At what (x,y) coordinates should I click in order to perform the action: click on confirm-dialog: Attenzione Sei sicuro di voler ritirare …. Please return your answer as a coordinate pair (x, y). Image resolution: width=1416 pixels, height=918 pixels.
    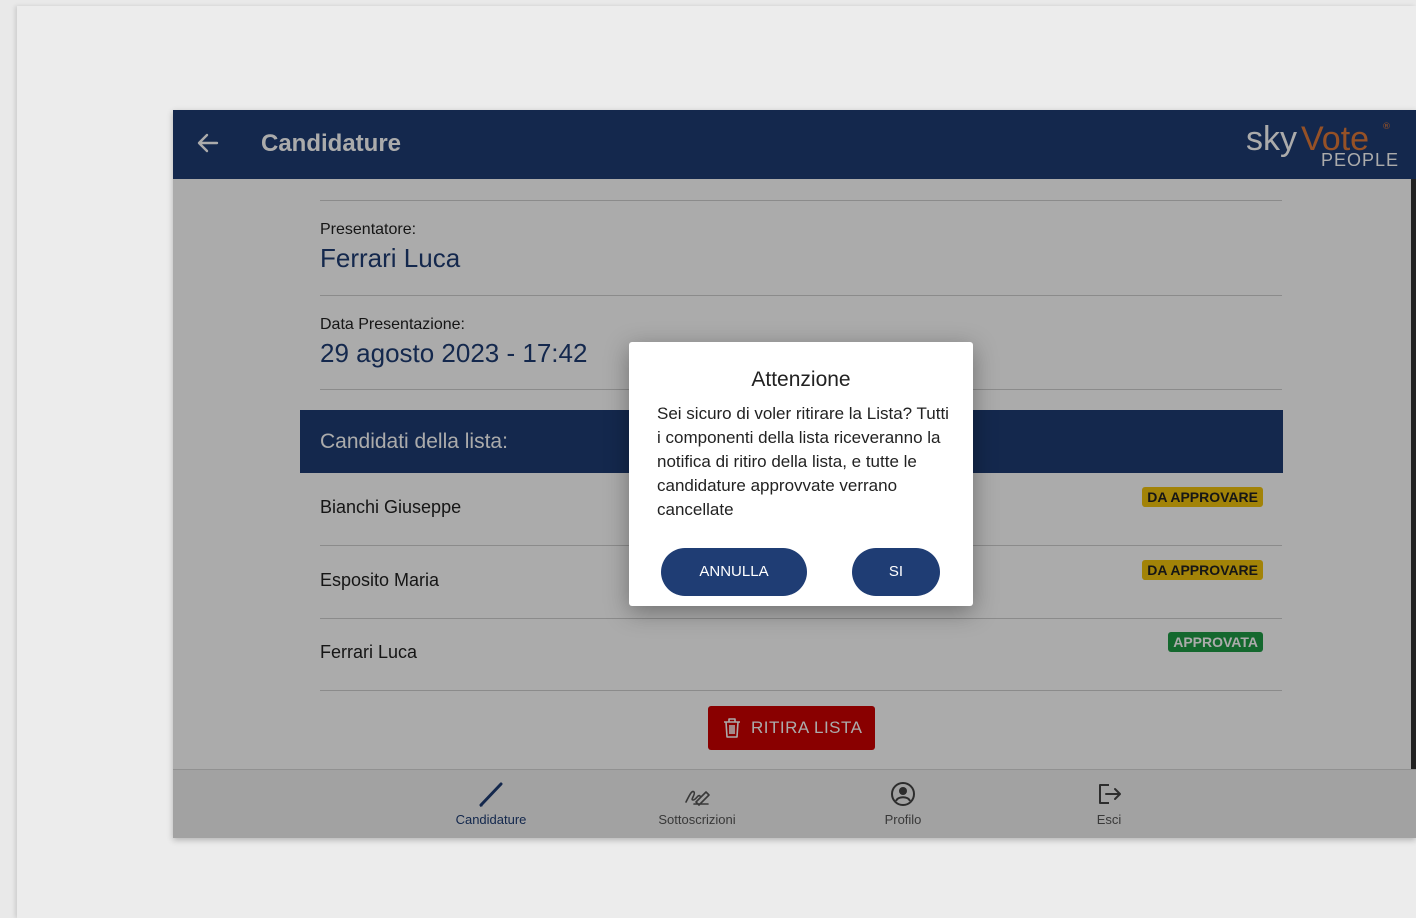
    Looking at the image, I should click on (801, 474).